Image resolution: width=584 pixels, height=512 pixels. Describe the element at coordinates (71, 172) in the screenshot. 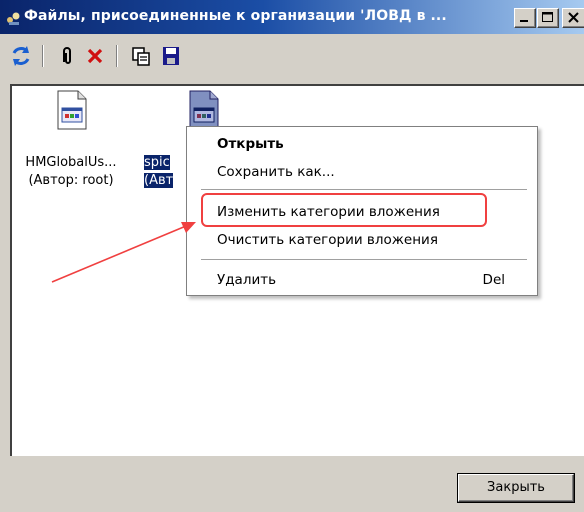

I see `file-label: HMGlobalUs... (Автор: root)` at that location.